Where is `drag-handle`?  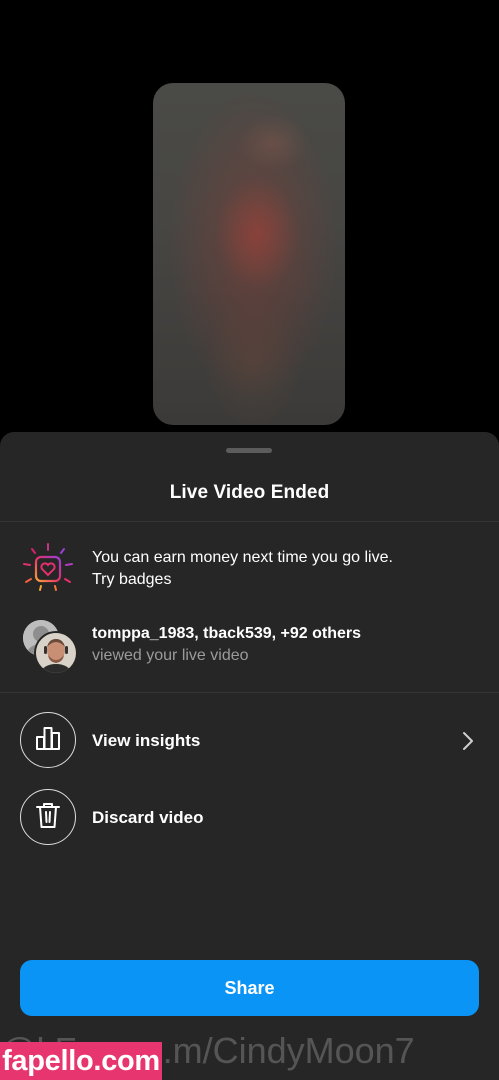 drag-handle is located at coordinates (249, 450).